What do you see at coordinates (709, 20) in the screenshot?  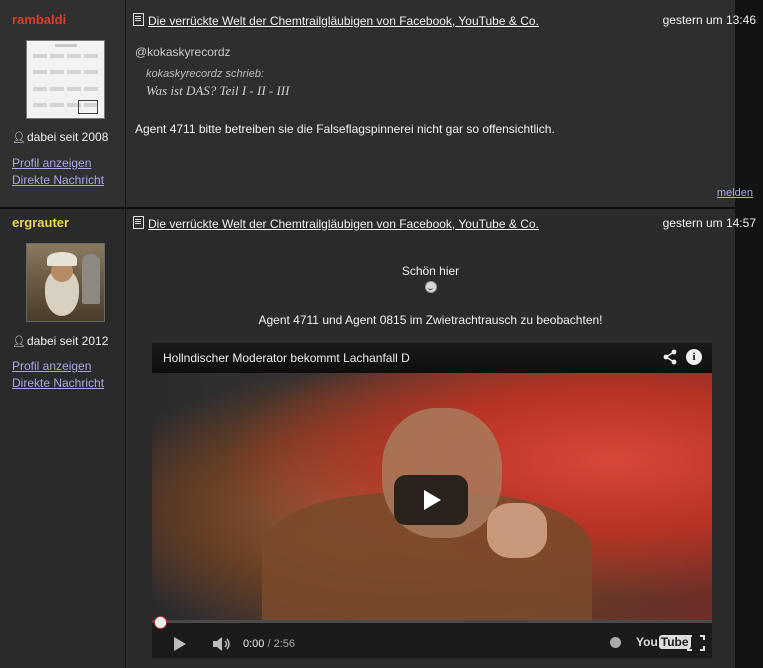 I see `post-timestamp: gestern um 13:46` at bounding box center [709, 20].